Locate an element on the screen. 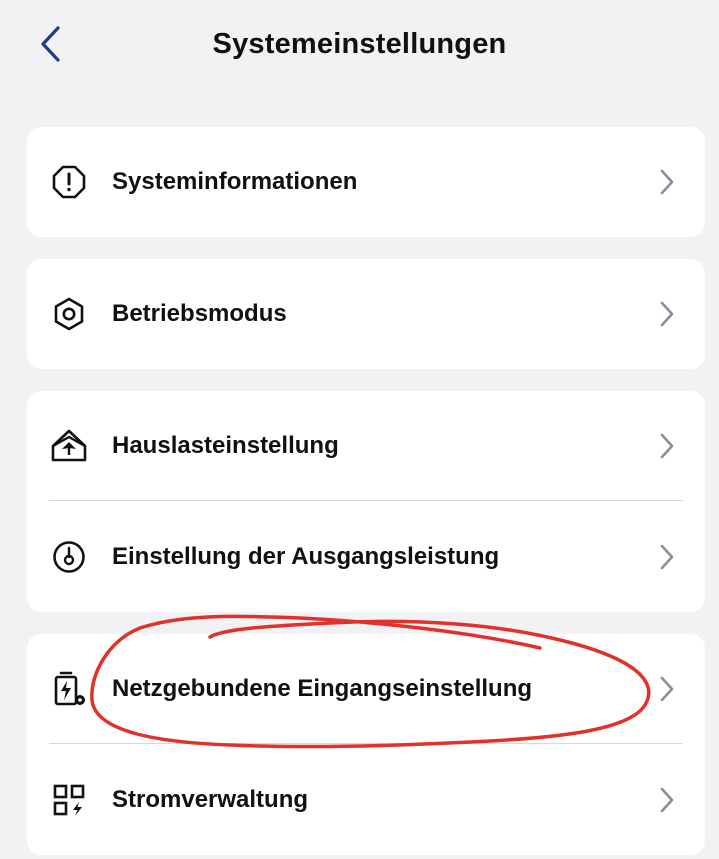  menu-item-hauslasteinstellung: Hauslasteinstellung is located at coordinates (366, 446).